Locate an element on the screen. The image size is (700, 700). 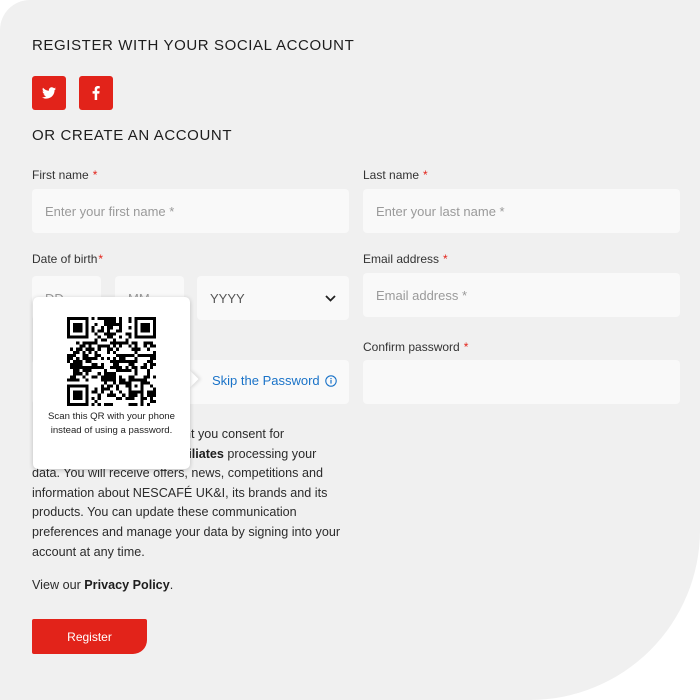
facebook-button is located at coordinates (96, 93).